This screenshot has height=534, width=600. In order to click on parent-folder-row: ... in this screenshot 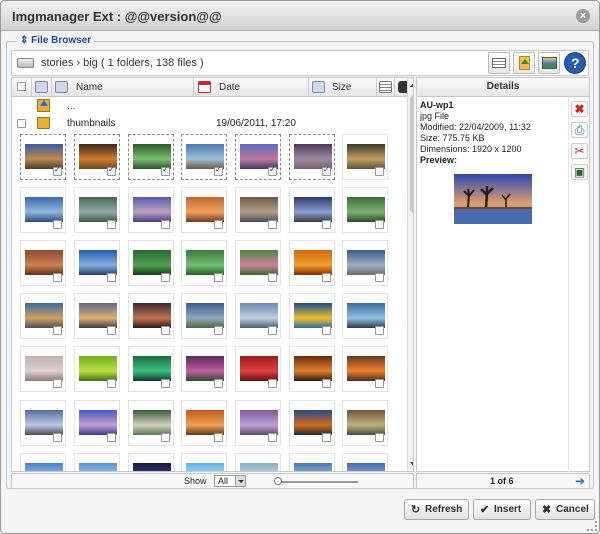, I will do `click(206, 107)`.